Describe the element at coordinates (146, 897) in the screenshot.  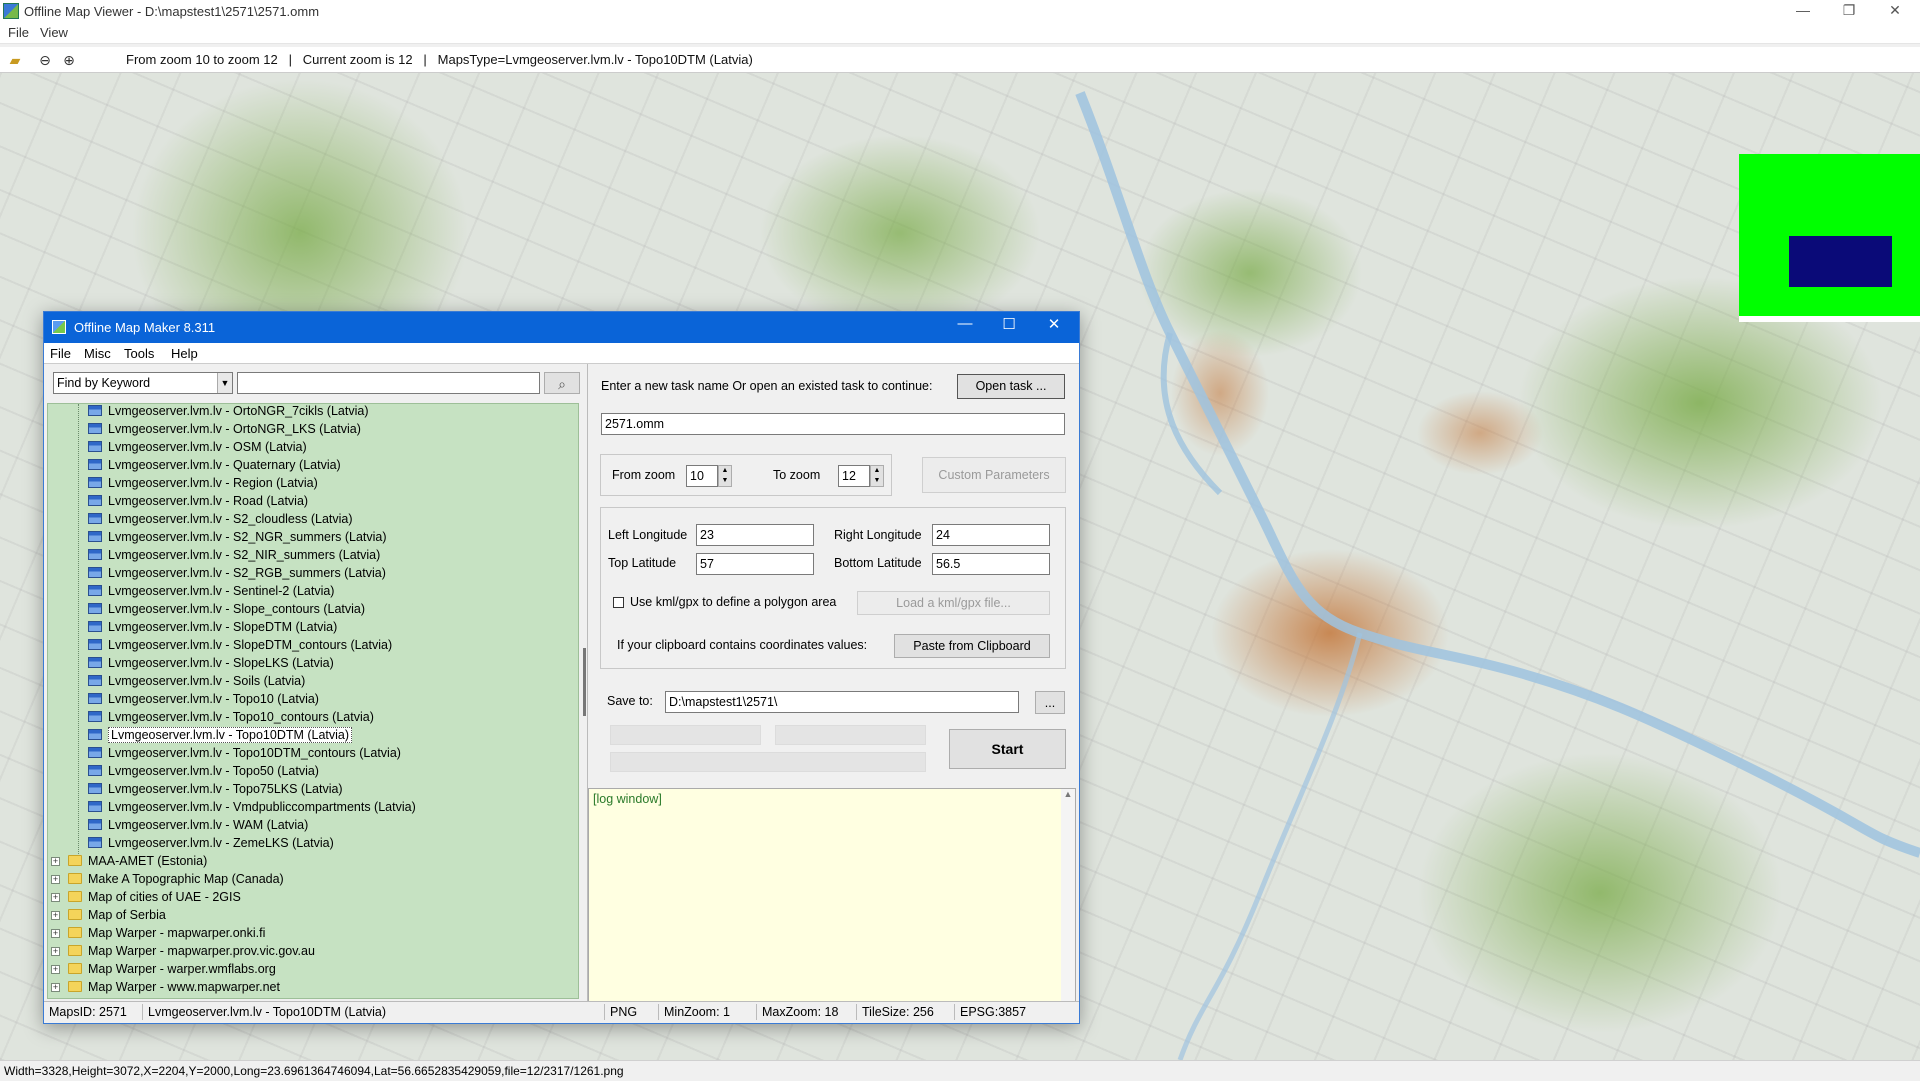
I see `tree-folder: + Map of cities of UAE - 2GIS` at that location.